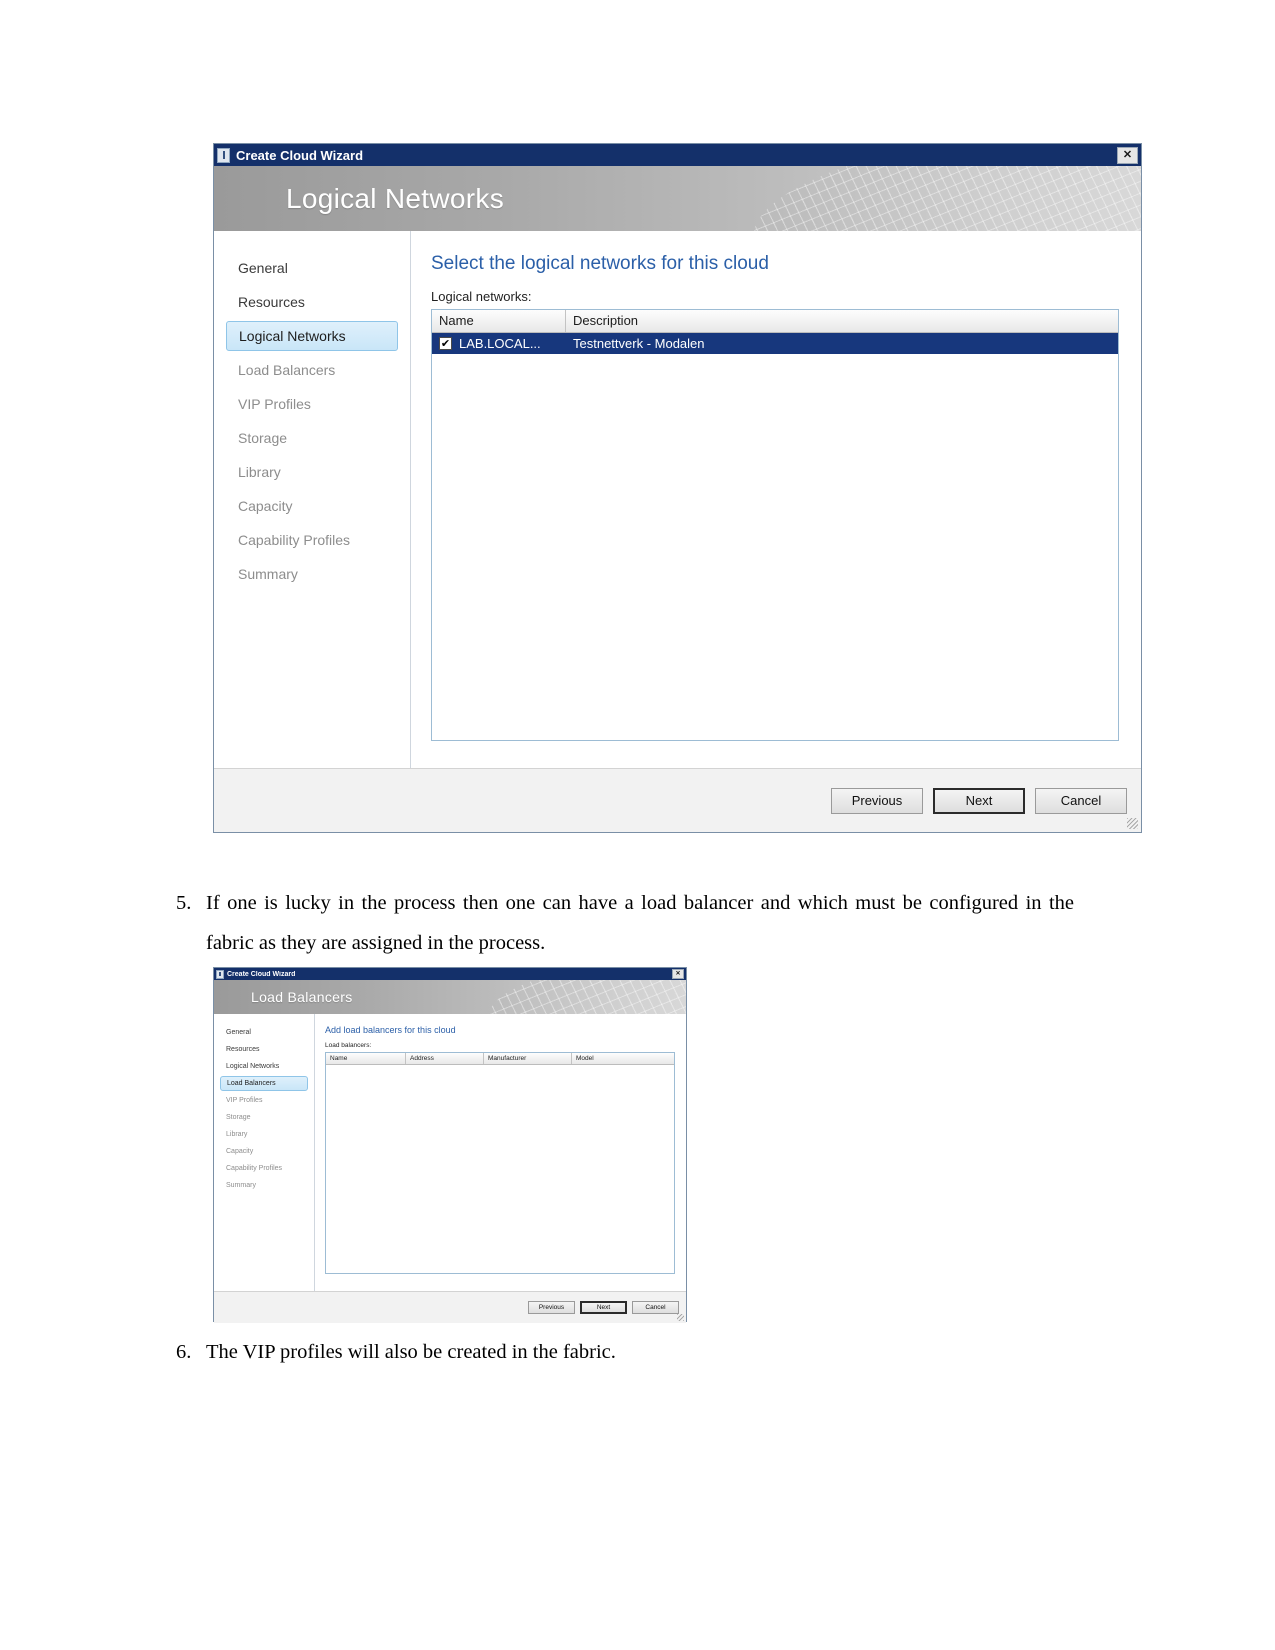 This screenshot has width=1275, height=1650. I want to click on list-item-number: 6., so click(184, 1352).